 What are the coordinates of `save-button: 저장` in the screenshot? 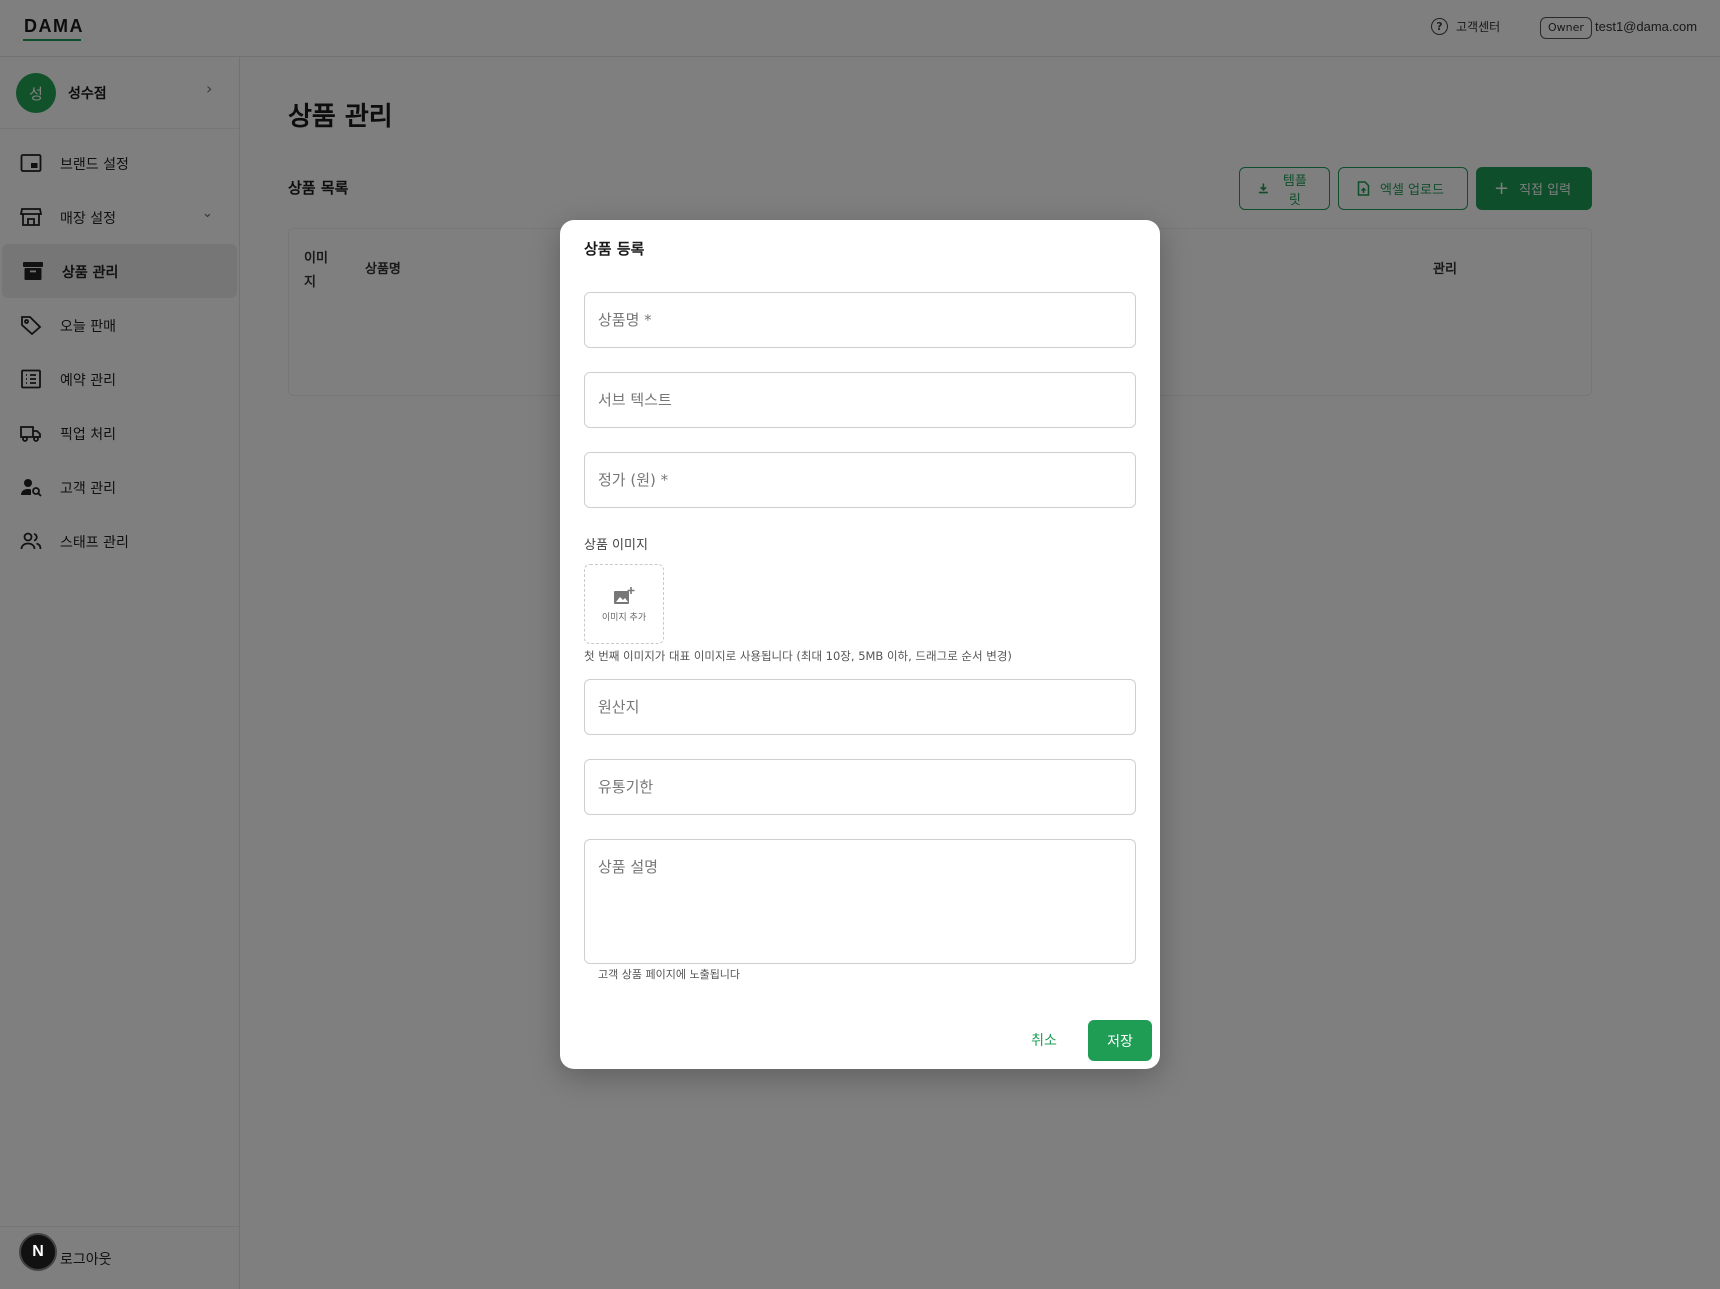 It's located at (1120, 1040).